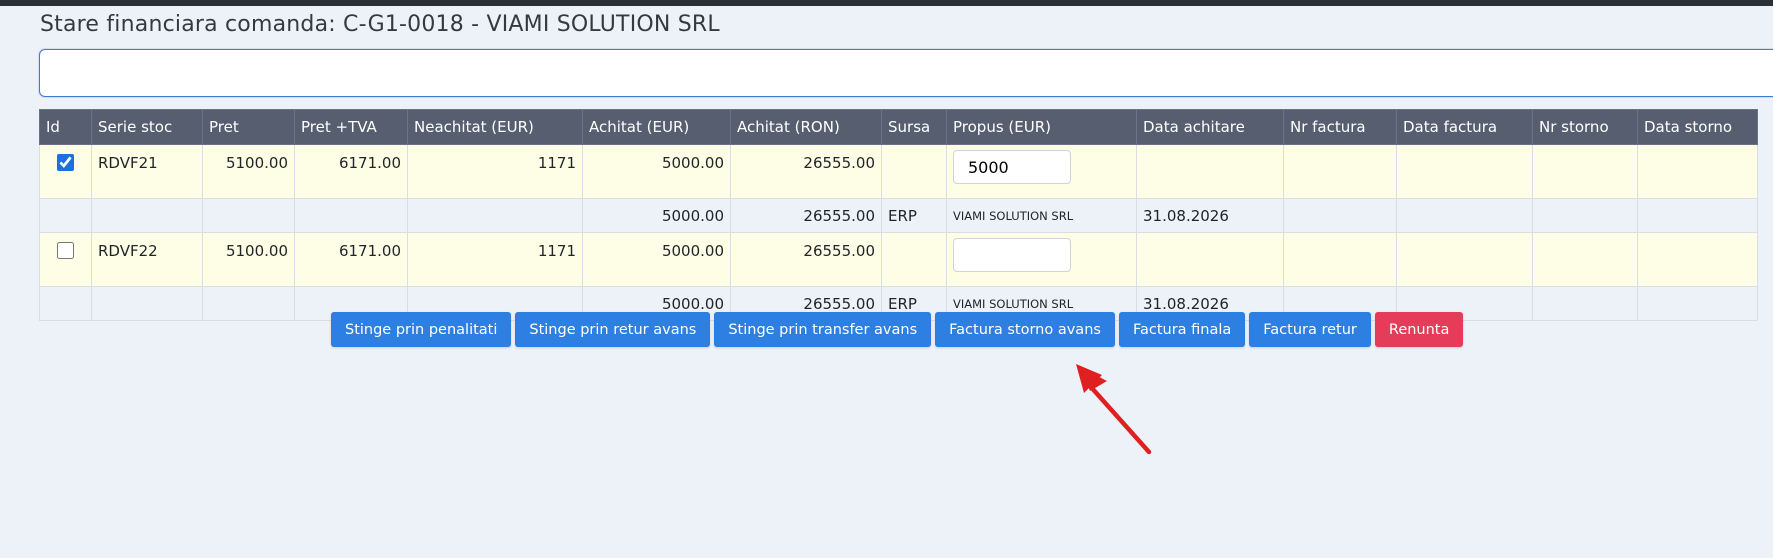  I want to click on renunta-button: Renunta, so click(1419, 329).